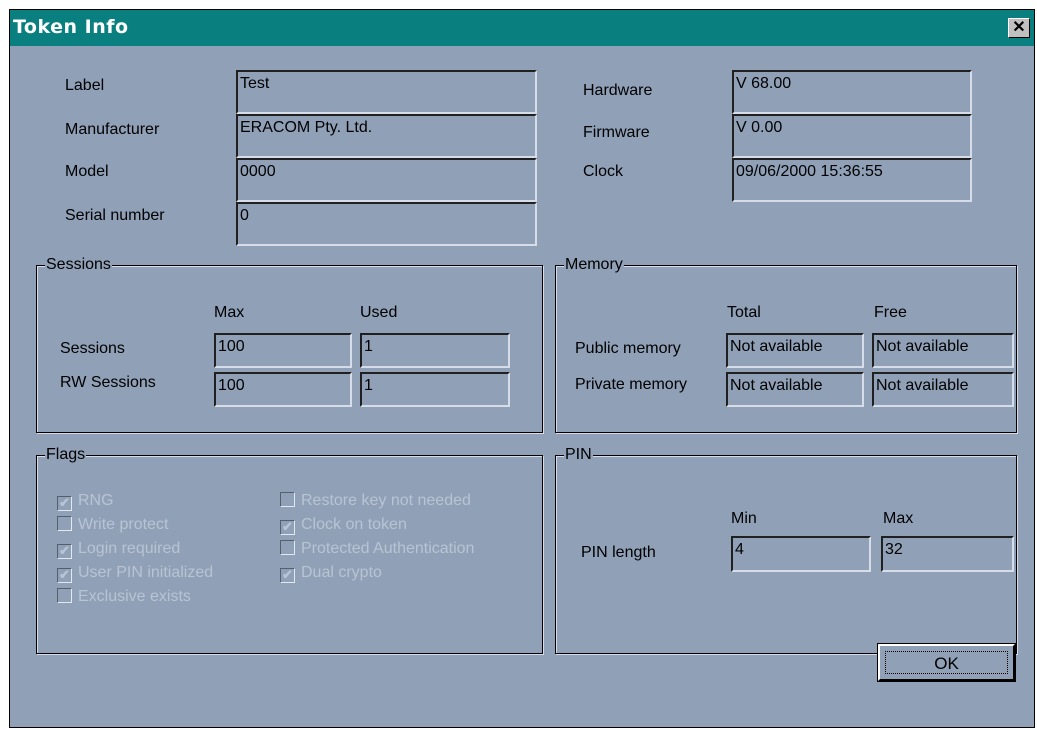 Image resolution: width=1037 pixels, height=730 pixels. Describe the element at coordinates (943, 350) in the screenshot. I see `public-memory-free-field: Not available` at that location.